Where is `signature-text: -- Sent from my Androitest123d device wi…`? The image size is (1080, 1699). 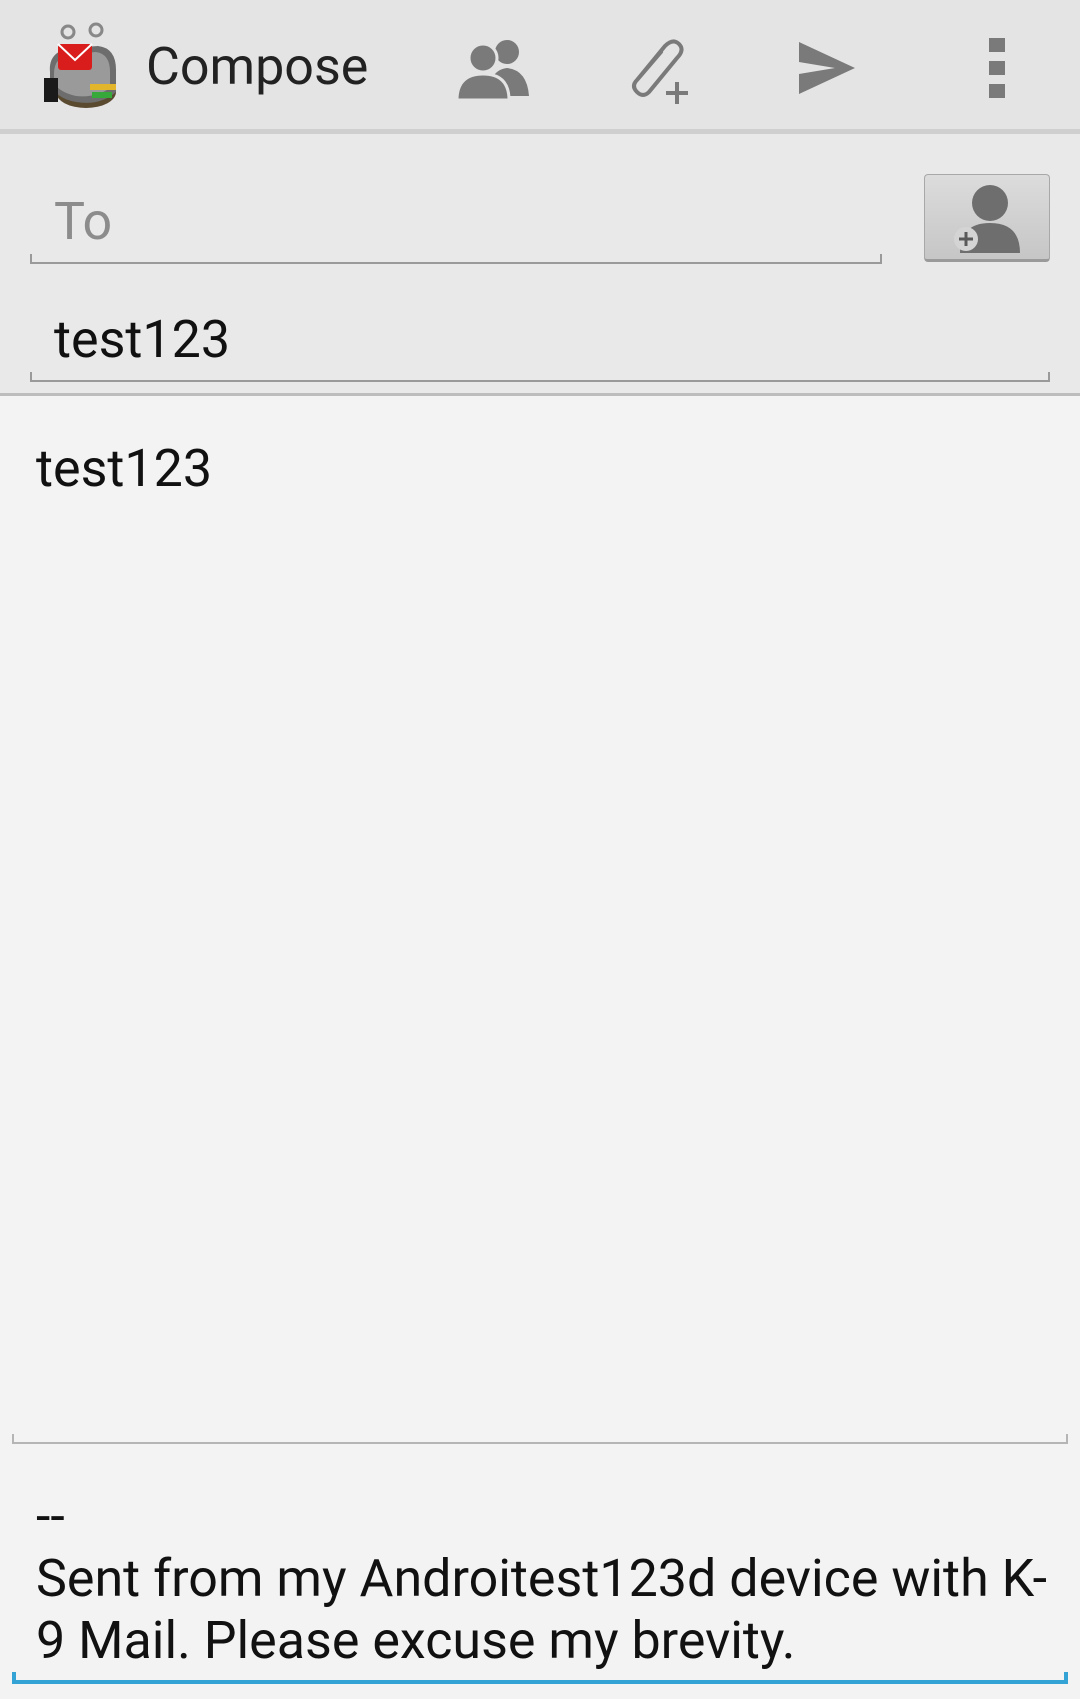 signature-text: -- Sent from my Androitest123d device wi… is located at coordinates (546, 1579).